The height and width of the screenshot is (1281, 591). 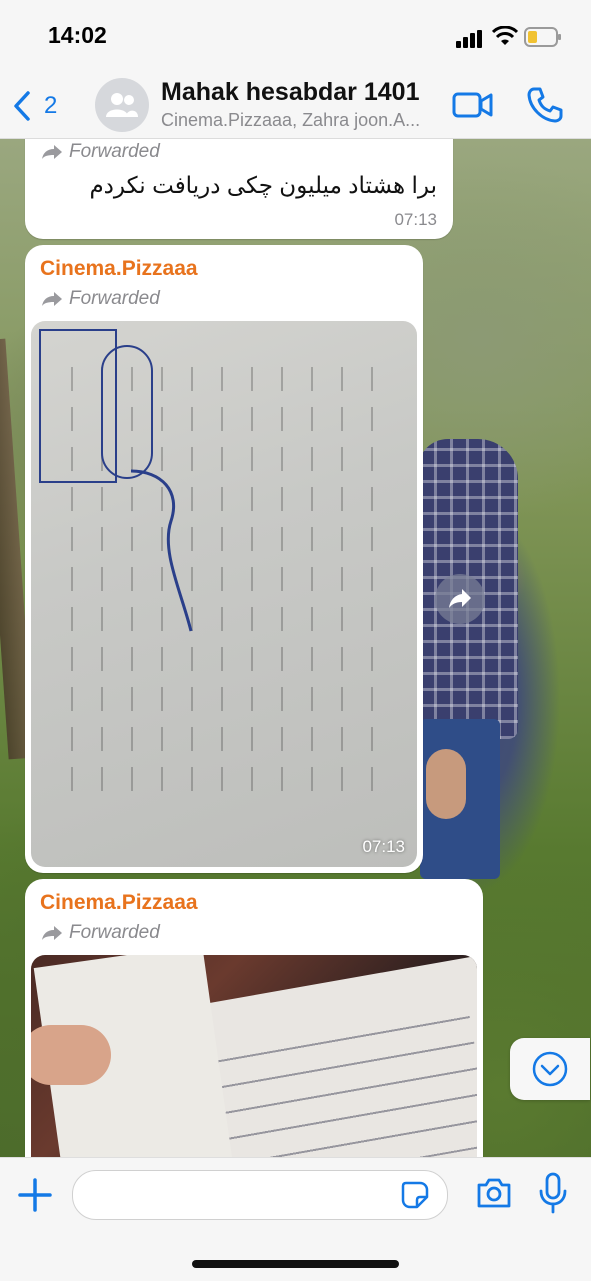 What do you see at coordinates (494, 1193) in the screenshot?
I see `camera-icon` at bounding box center [494, 1193].